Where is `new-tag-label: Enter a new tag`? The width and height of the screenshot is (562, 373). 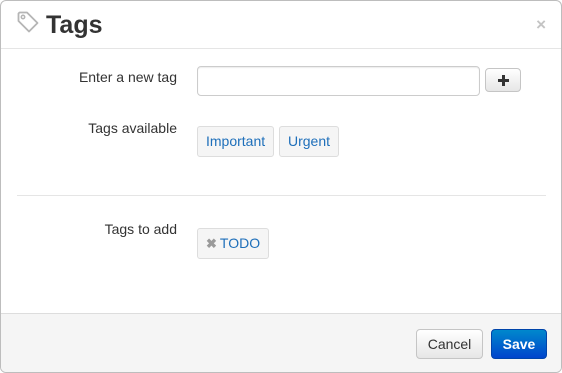
new-tag-label: Enter a new tag is located at coordinates (127, 77).